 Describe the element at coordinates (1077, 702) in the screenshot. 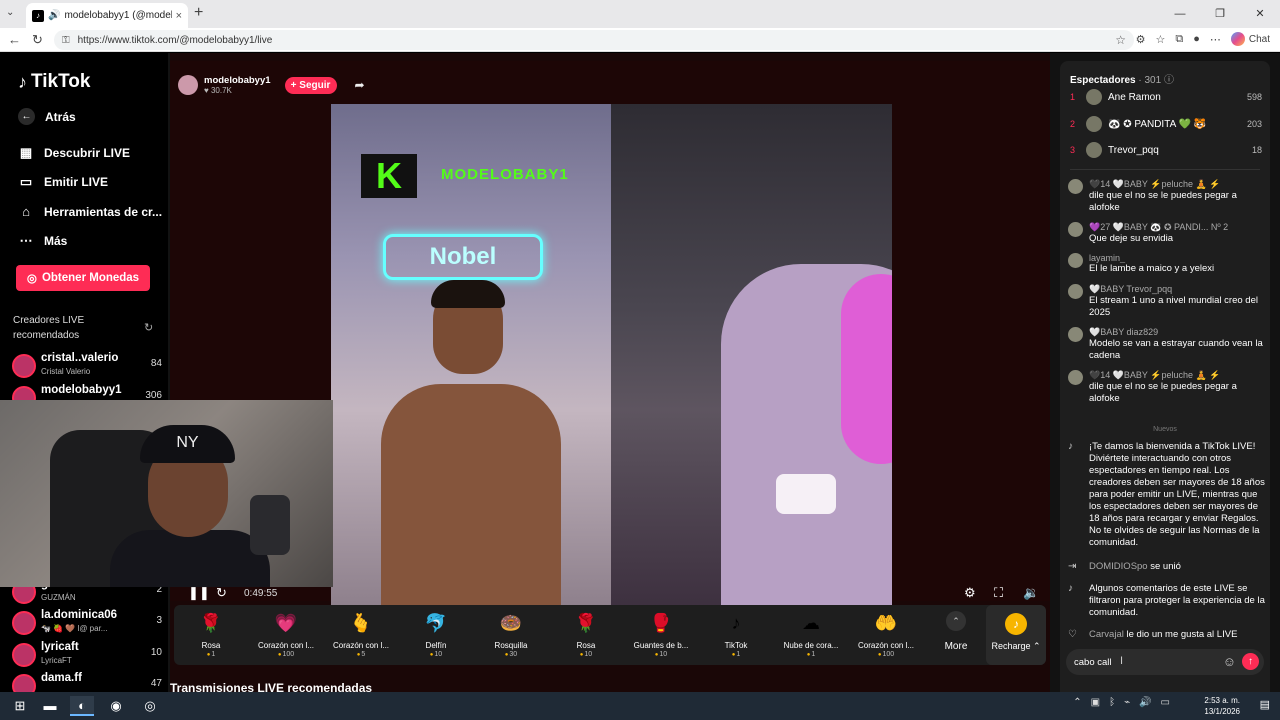

I see `chevron-up-icon: ⌃` at that location.